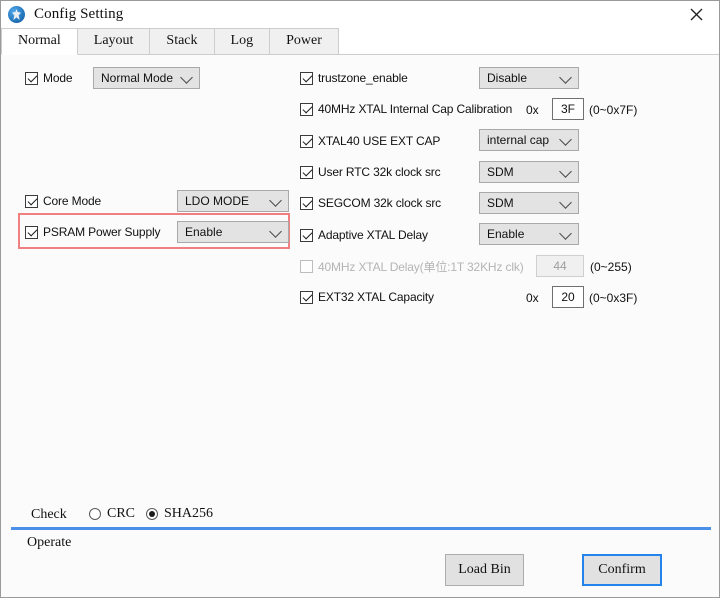 This screenshot has height=598, width=720. I want to click on xtal40-use-ext-cap-dropdown-value: internal cap, so click(518, 140).